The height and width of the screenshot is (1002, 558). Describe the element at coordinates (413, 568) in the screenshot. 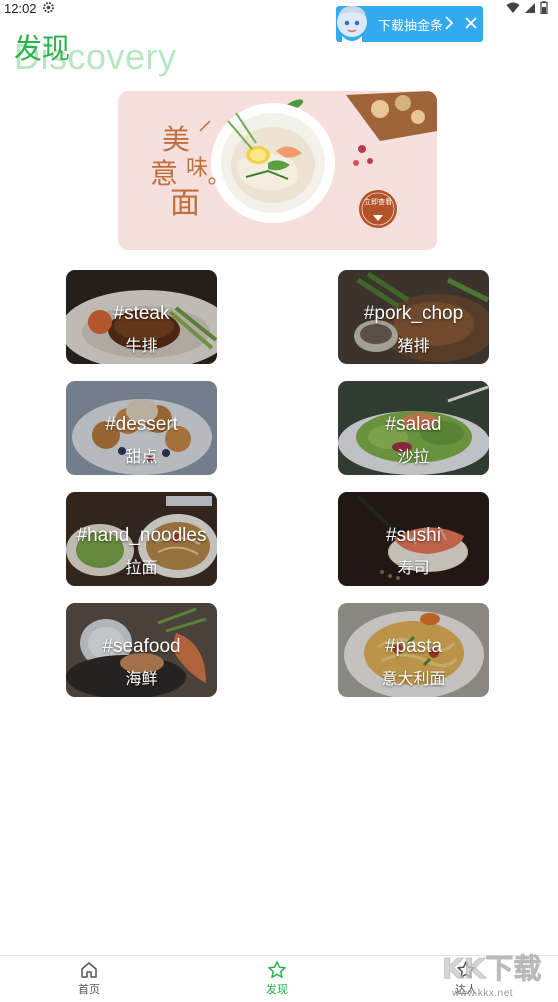

I see `category-name: 寿司` at that location.